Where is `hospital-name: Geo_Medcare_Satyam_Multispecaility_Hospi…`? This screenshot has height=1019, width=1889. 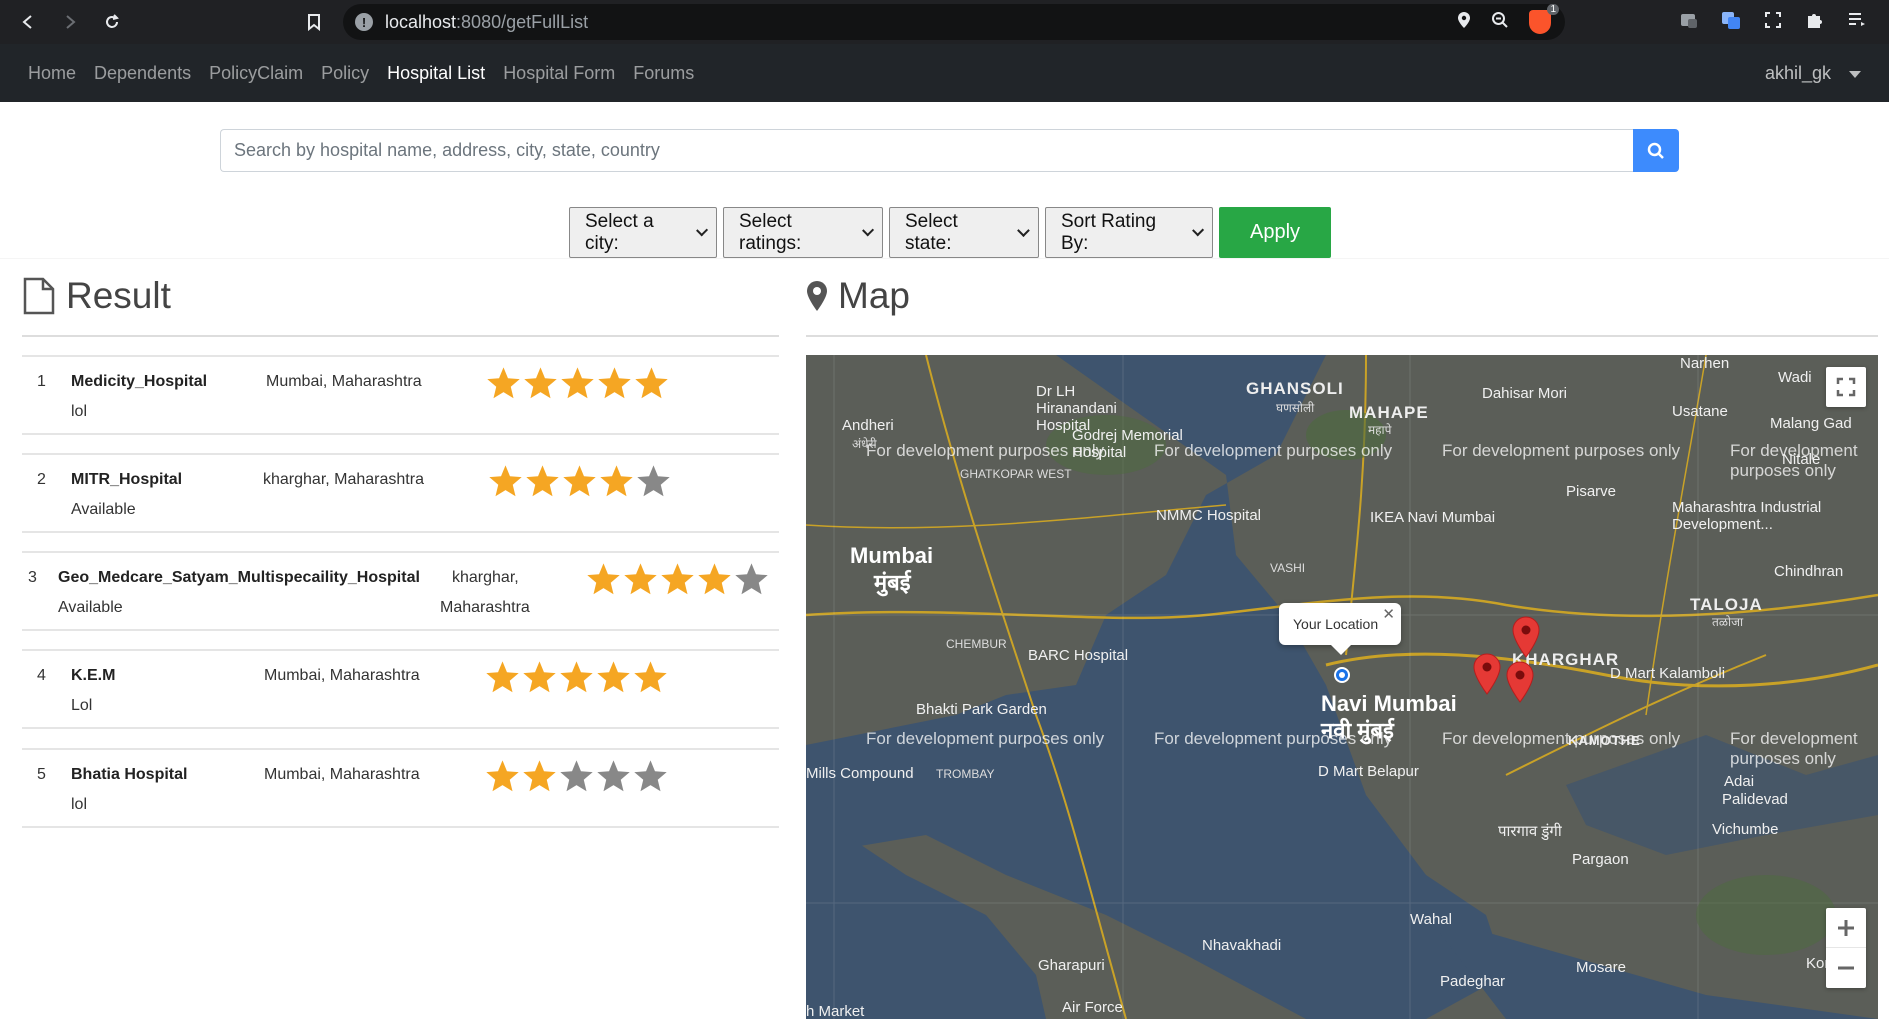 hospital-name: Geo_Medcare_Satyam_Multispecaility_Hospi… is located at coordinates (239, 578).